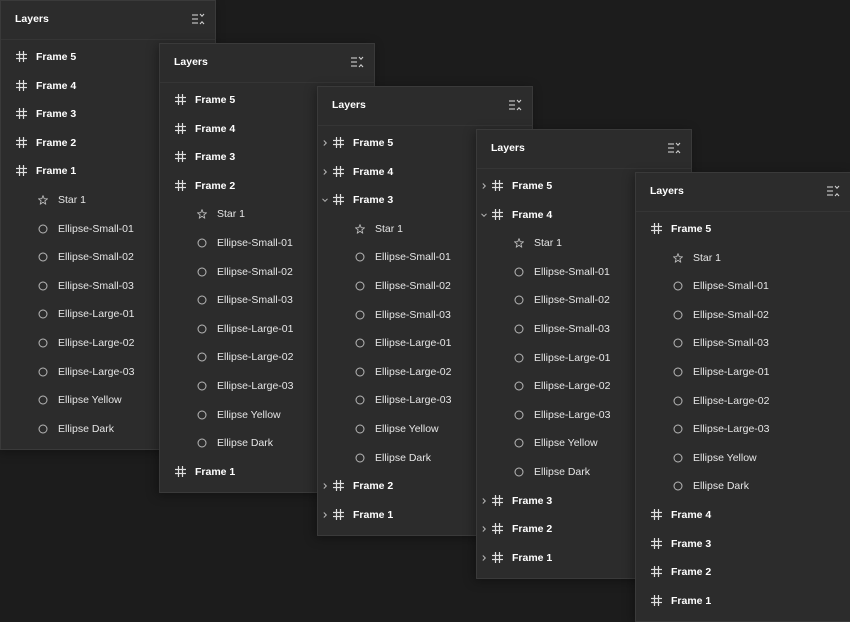 The height and width of the screenshot is (622, 850). Describe the element at coordinates (743, 229) in the screenshot. I see `layer-row-frame: Frame 5` at that location.